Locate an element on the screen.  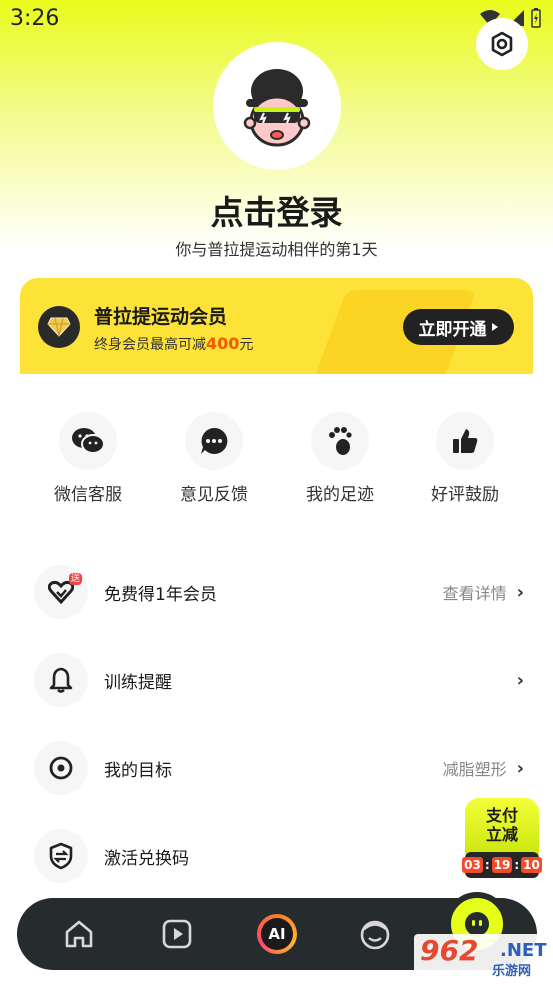
nav-community is located at coordinates (375, 934).